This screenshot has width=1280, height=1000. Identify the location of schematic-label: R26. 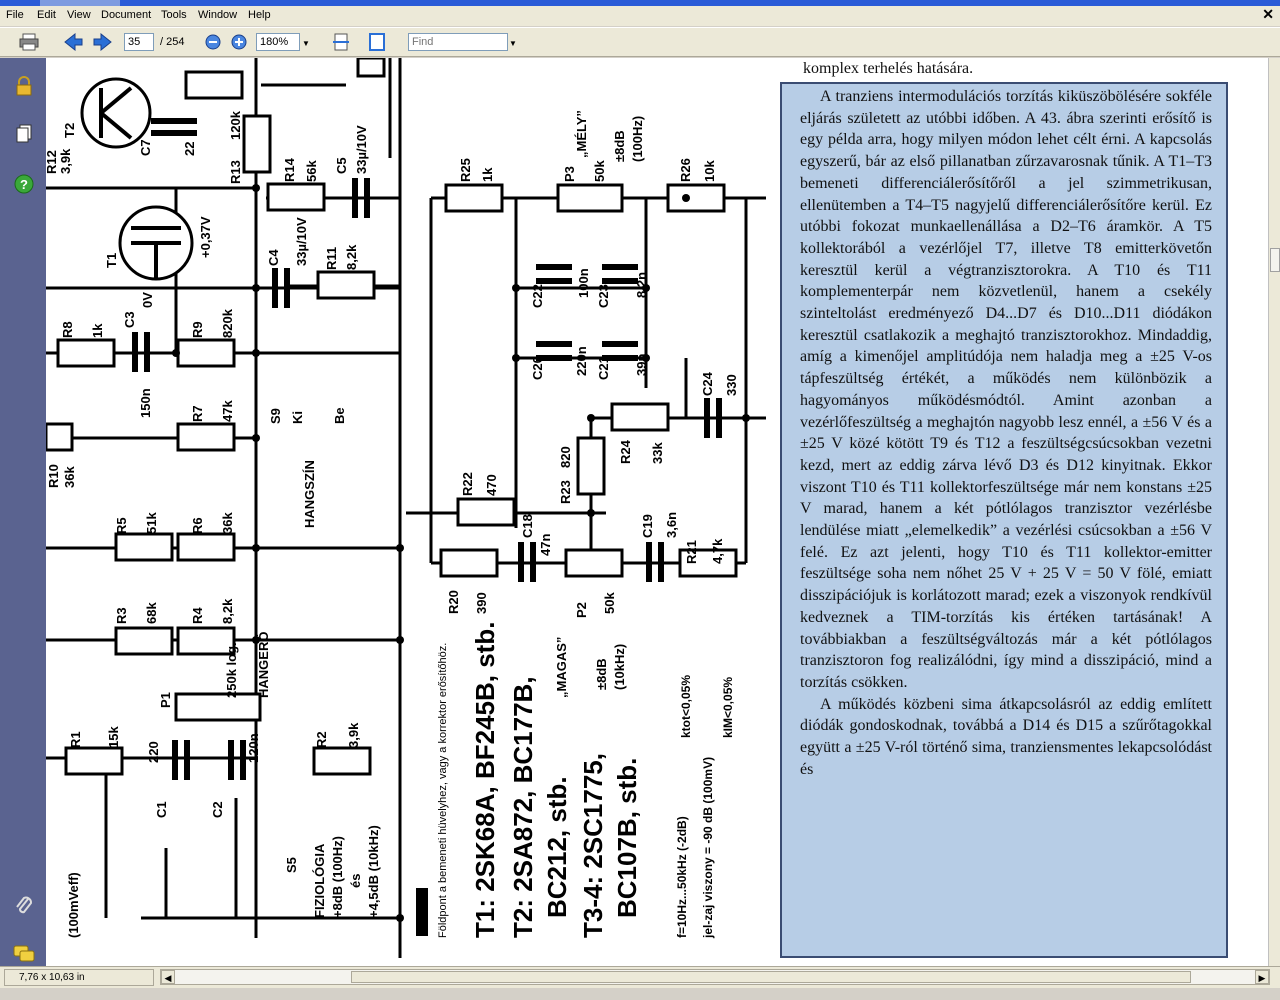
(685, 170).